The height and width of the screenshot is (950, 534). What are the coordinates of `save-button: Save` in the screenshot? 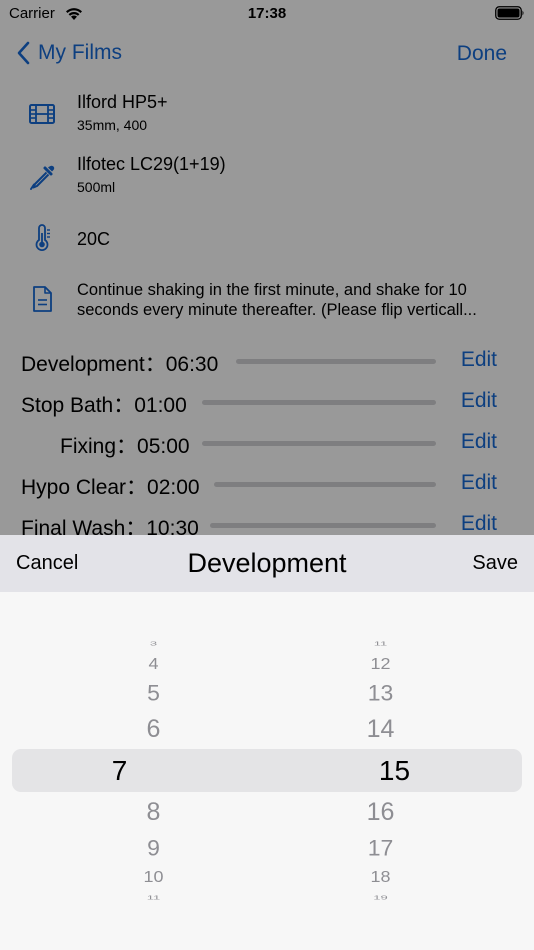 It's located at (495, 563).